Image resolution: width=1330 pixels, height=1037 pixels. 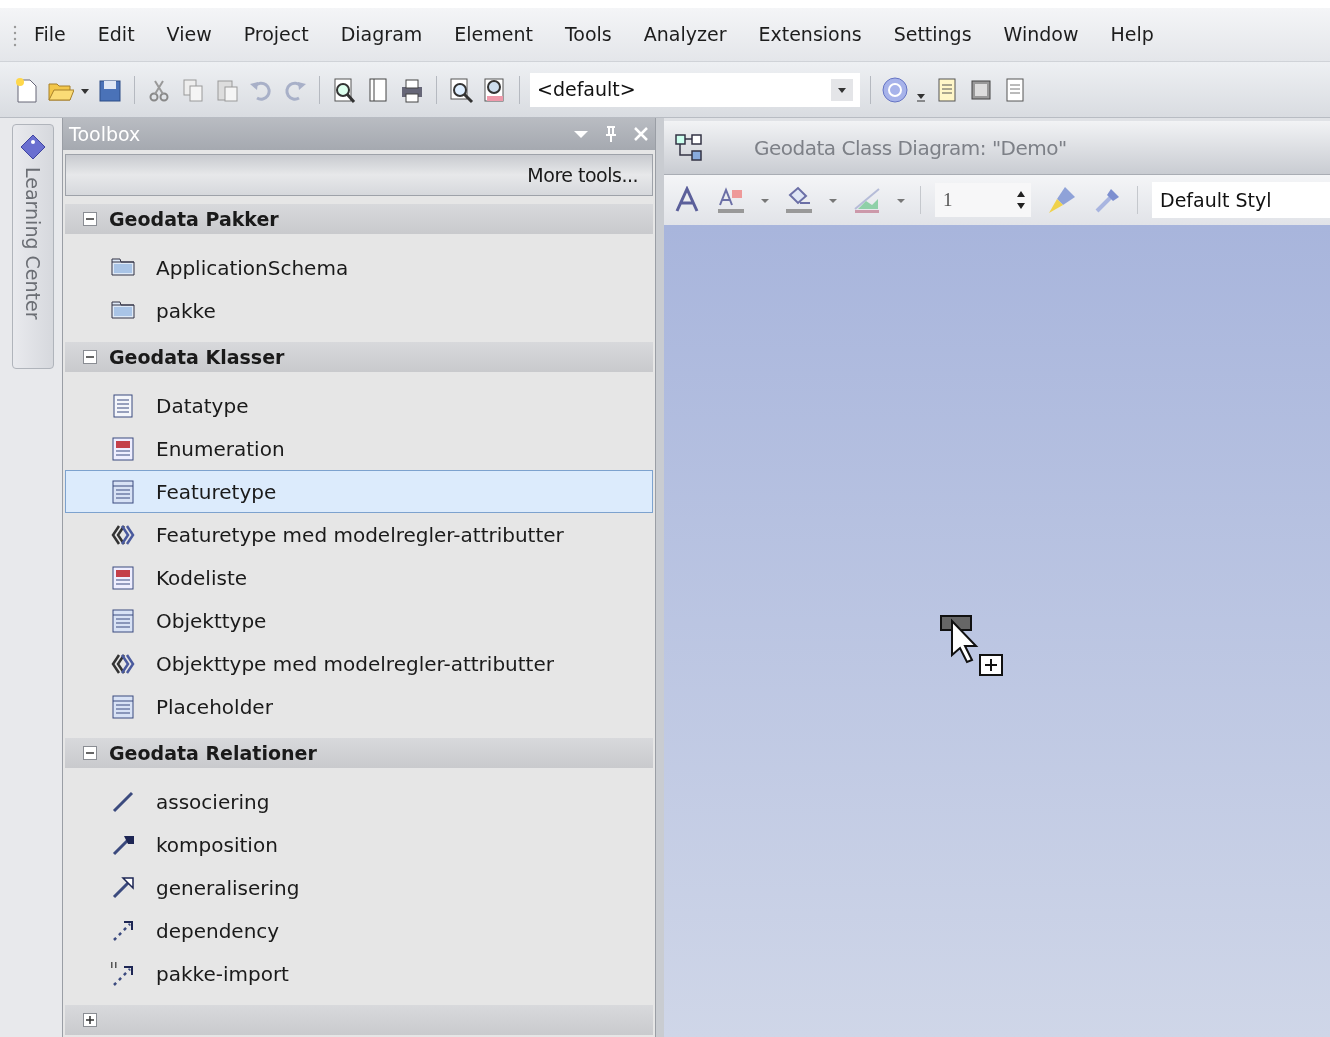 What do you see at coordinates (359, 448) in the screenshot?
I see `toolbox-item: Enumeration` at bounding box center [359, 448].